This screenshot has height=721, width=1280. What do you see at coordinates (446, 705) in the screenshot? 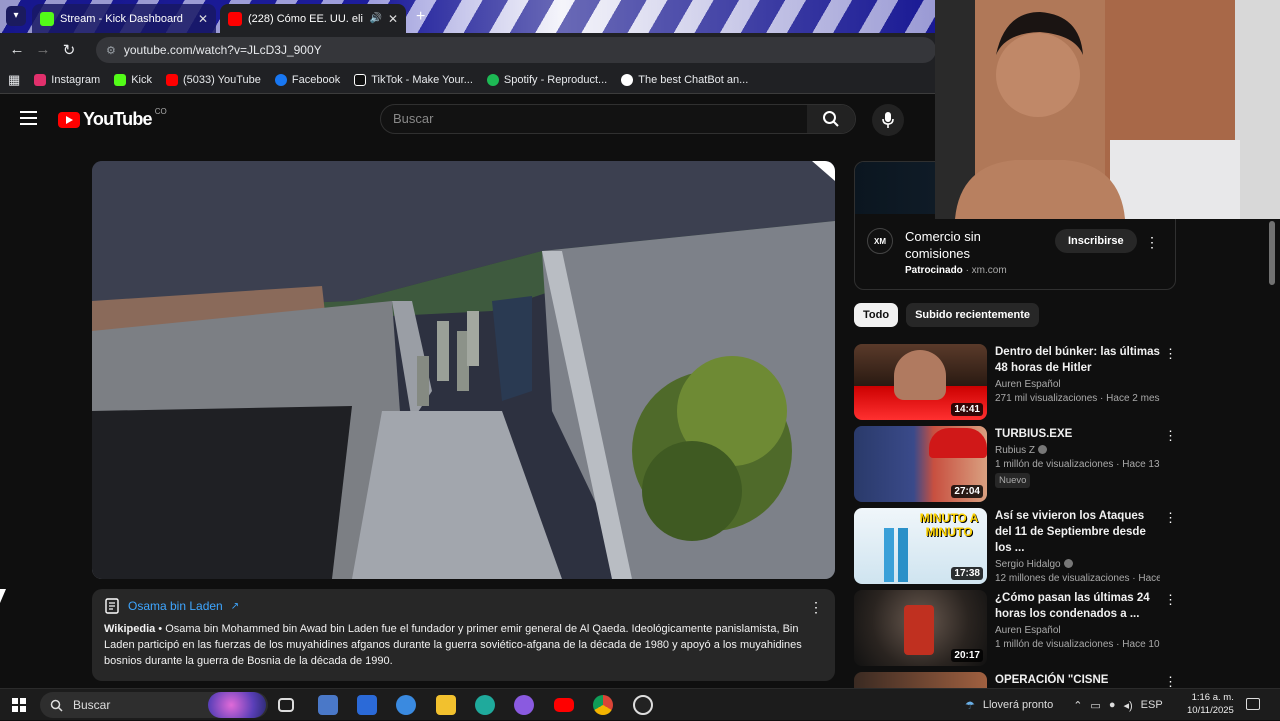
I see `file-explorer-icon` at bounding box center [446, 705].